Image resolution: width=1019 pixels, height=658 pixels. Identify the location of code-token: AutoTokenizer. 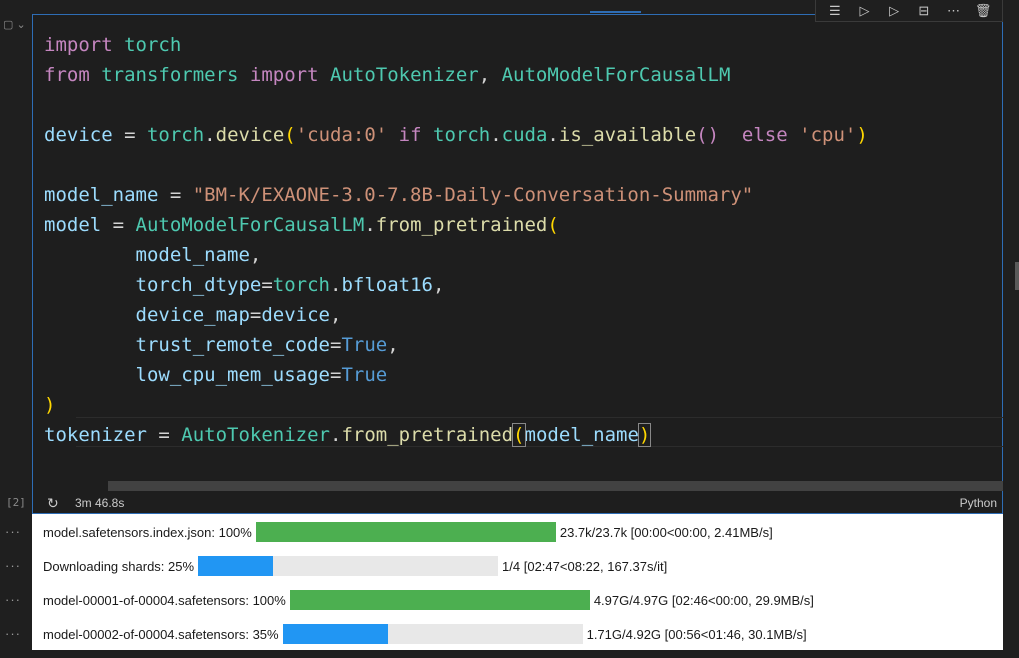
(398, 75).